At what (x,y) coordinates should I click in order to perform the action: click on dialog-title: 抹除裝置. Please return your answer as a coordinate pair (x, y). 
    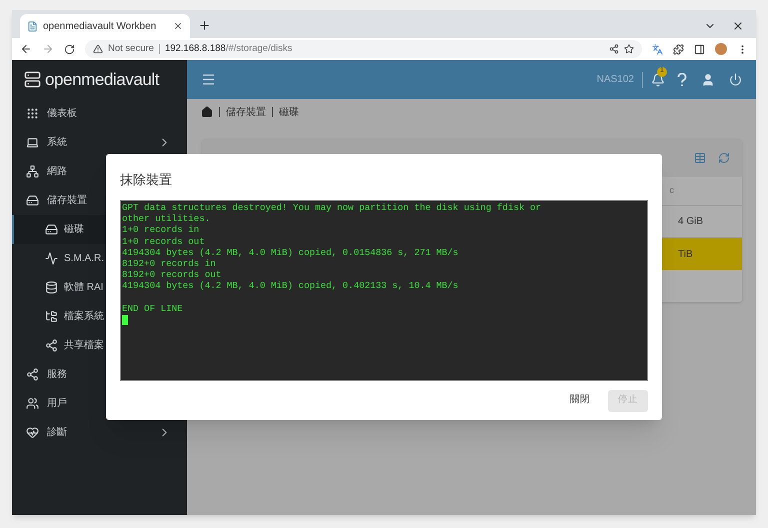
    Looking at the image, I should click on (146, 180).